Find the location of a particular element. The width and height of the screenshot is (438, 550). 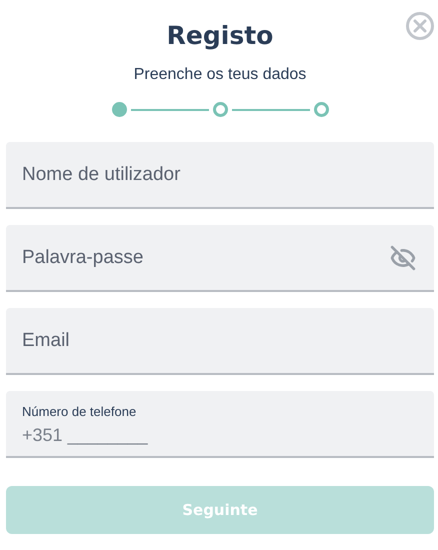

page-title: Registo is located at coordinates (220, 36).